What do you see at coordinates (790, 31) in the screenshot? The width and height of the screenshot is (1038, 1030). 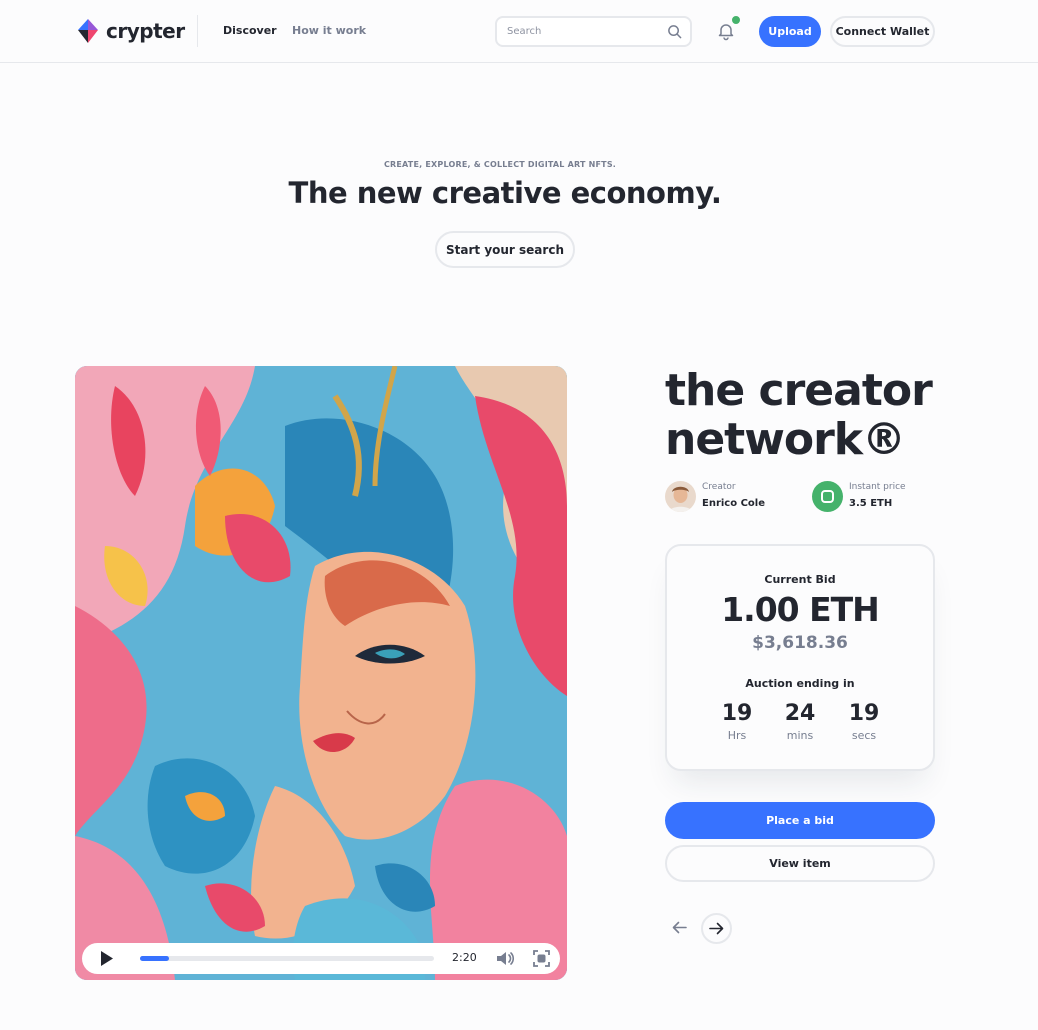 I see `upload-button: Upload` at bounding box center [790, 31].